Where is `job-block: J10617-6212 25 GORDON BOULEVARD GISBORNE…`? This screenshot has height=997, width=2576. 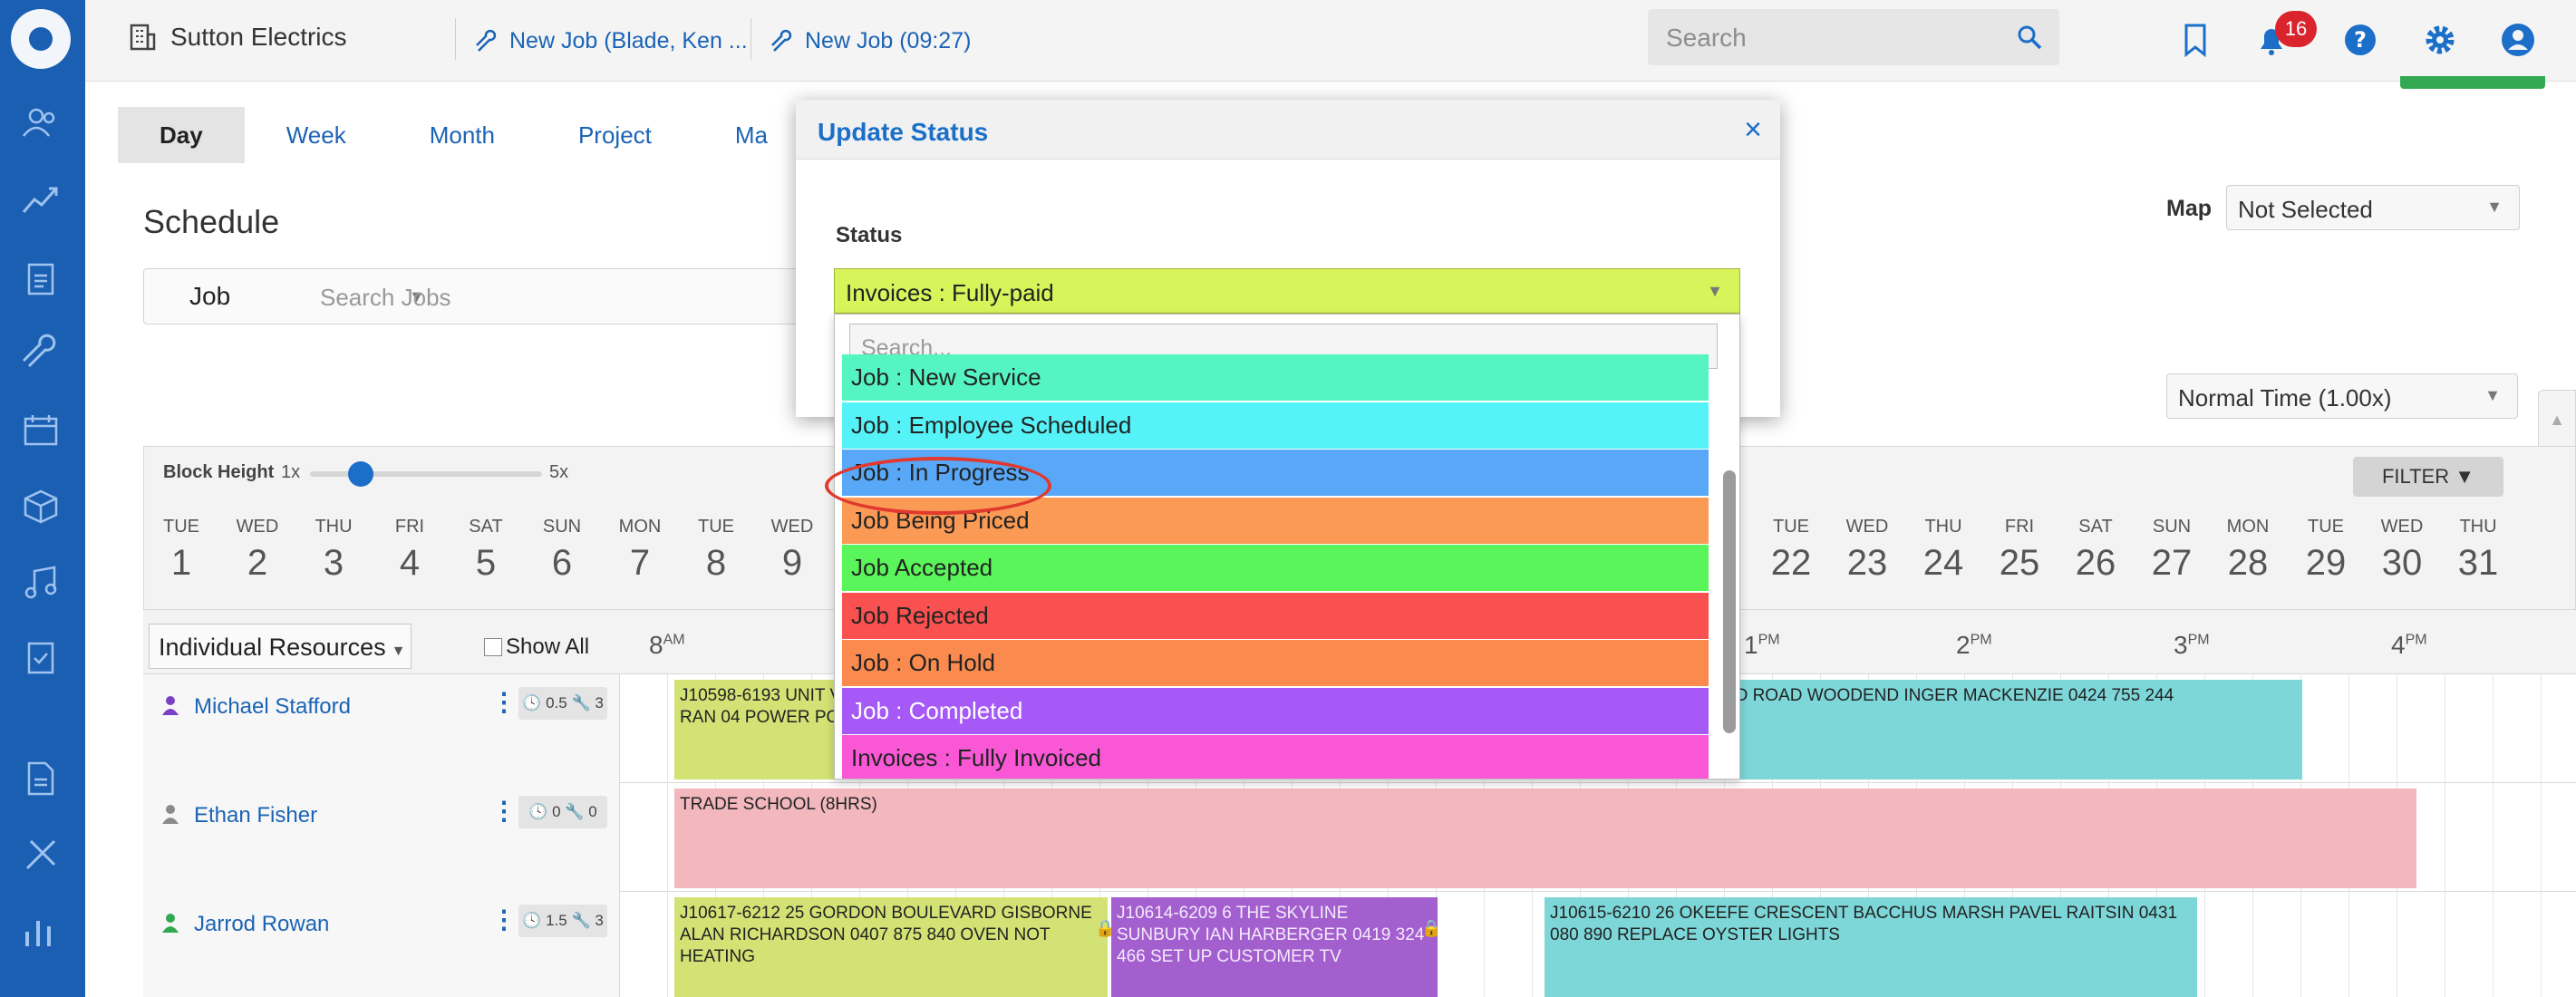
job-block: J10617-6212 25 GORDON BOULEVARD GISBORNE… is located at coordinates (891, 947).